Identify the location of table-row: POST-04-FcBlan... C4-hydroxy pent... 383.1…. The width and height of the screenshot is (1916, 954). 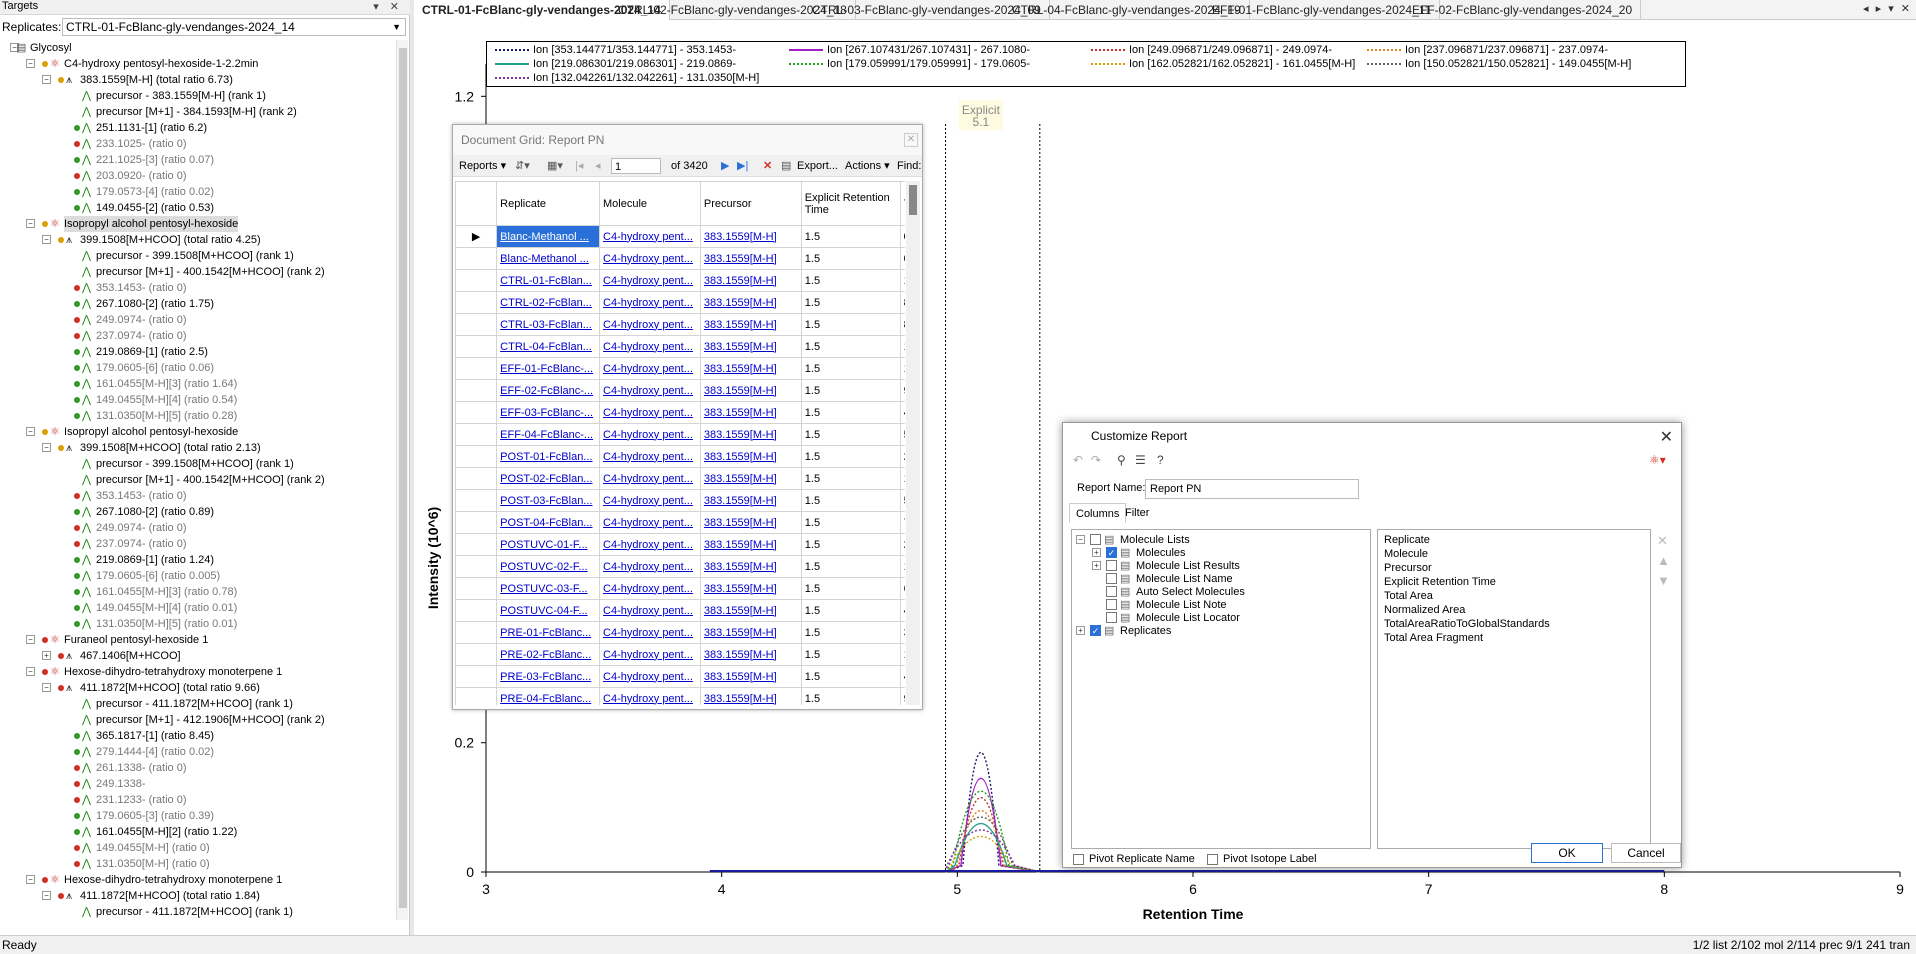
(680, 522).